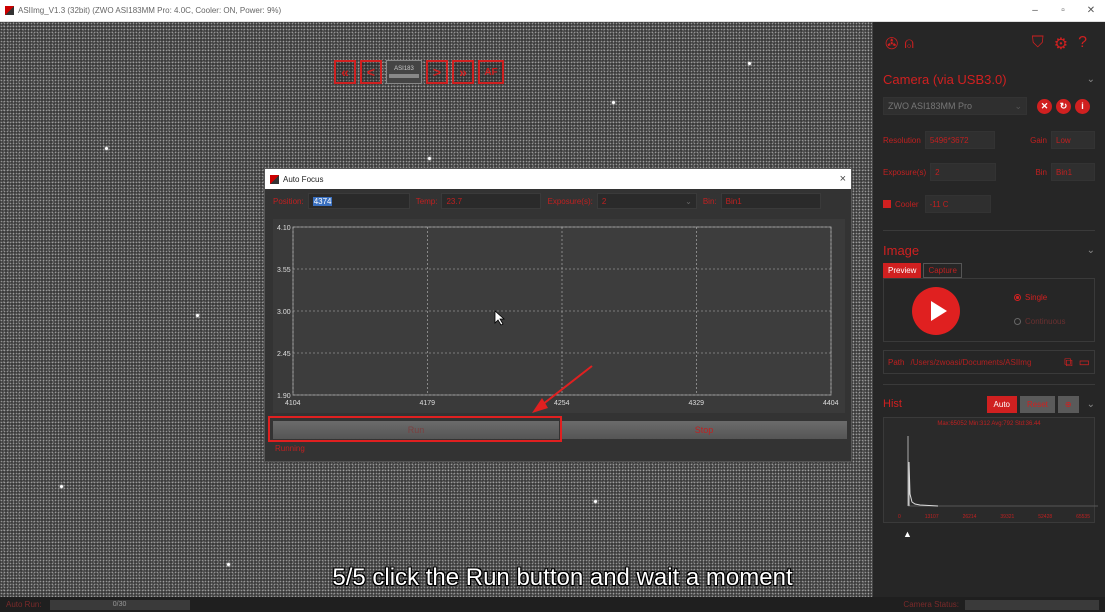 The height and width of the screenshot is (612, 1105). What do you see at coordinates (1068, 404) in the screenshot?
I see `zoom-in-icon: ⊕` at bounding box center [1068, 404].